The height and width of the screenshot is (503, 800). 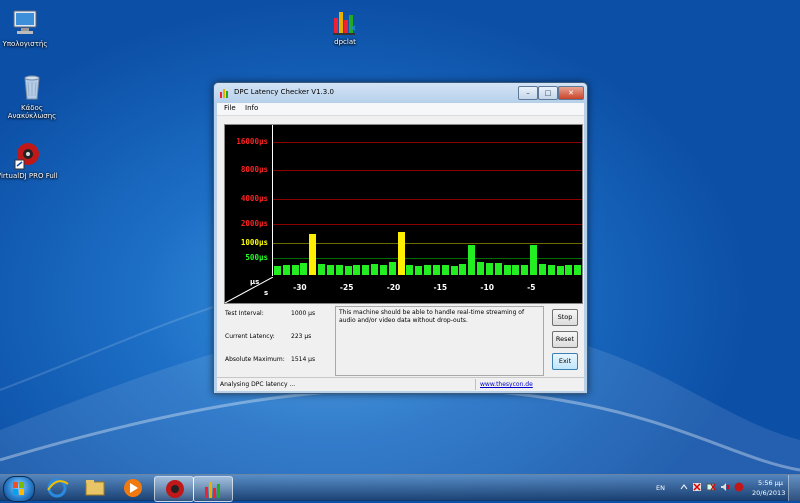 What do you see at coordinates (506, 384) in the screenshot?
I see `website-link: www.thesycon.de` at bounding box center [506, 384].